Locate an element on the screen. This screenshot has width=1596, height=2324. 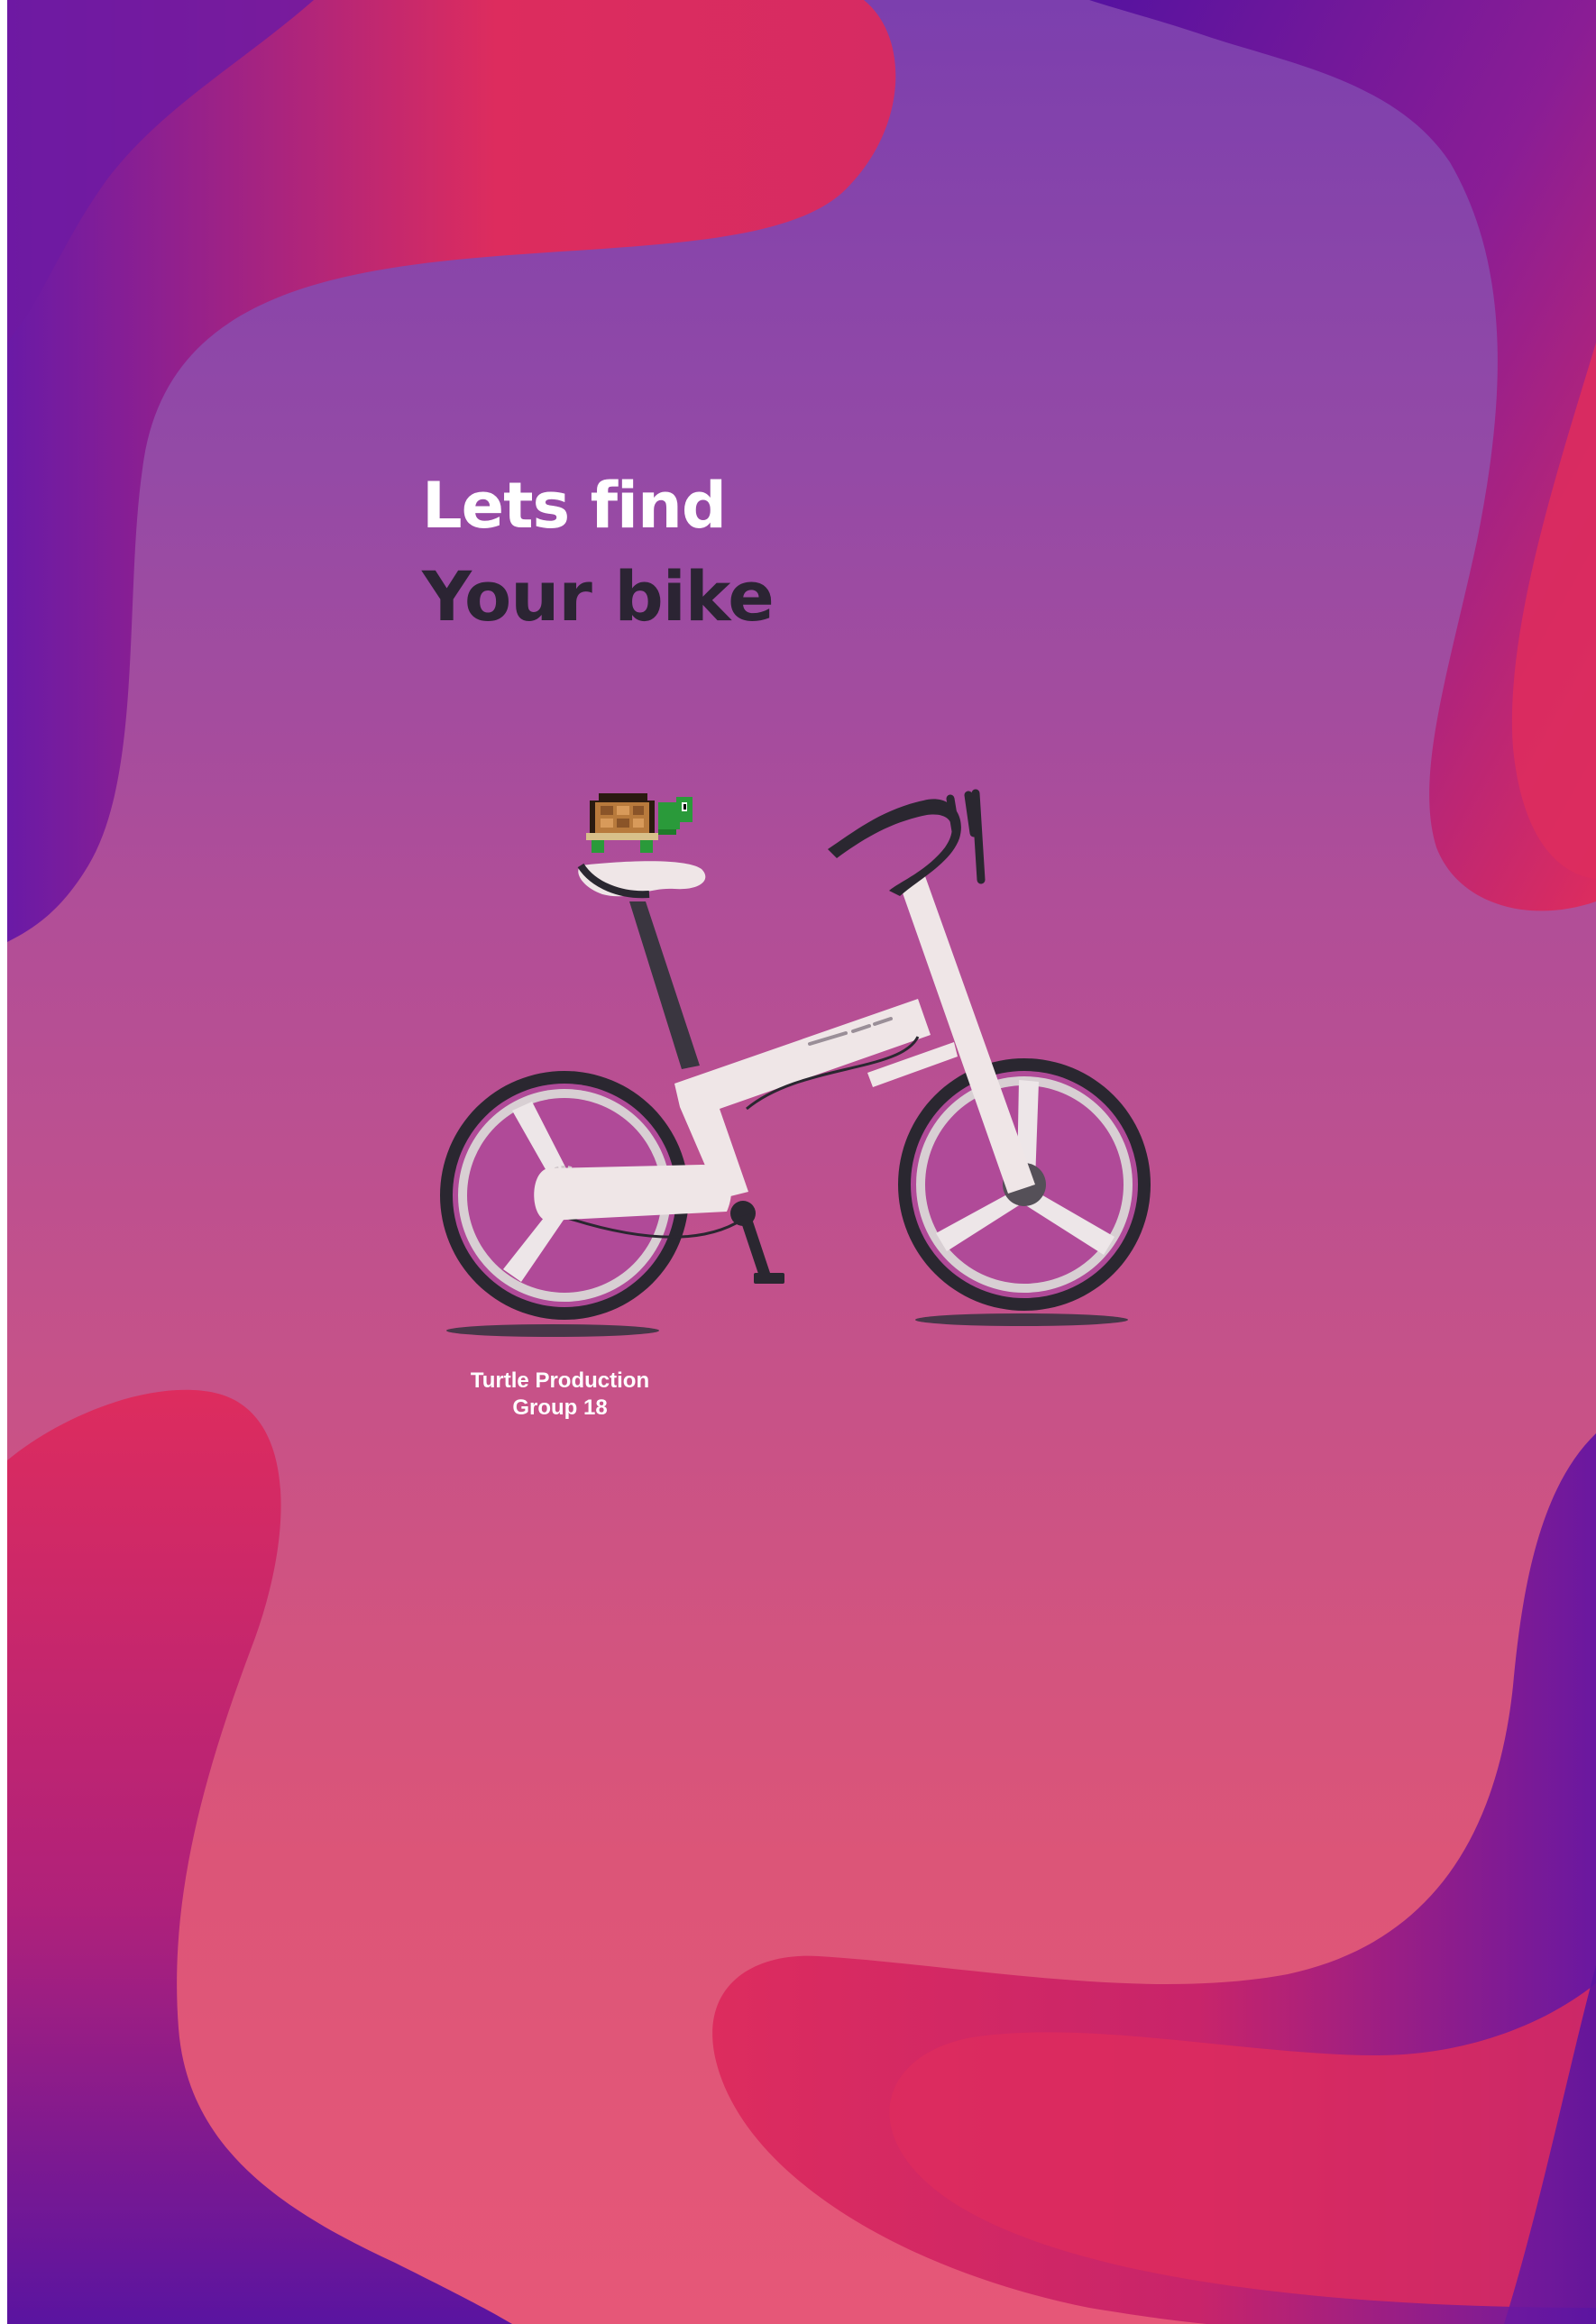
seat-post is located at coordinates (664, 985).